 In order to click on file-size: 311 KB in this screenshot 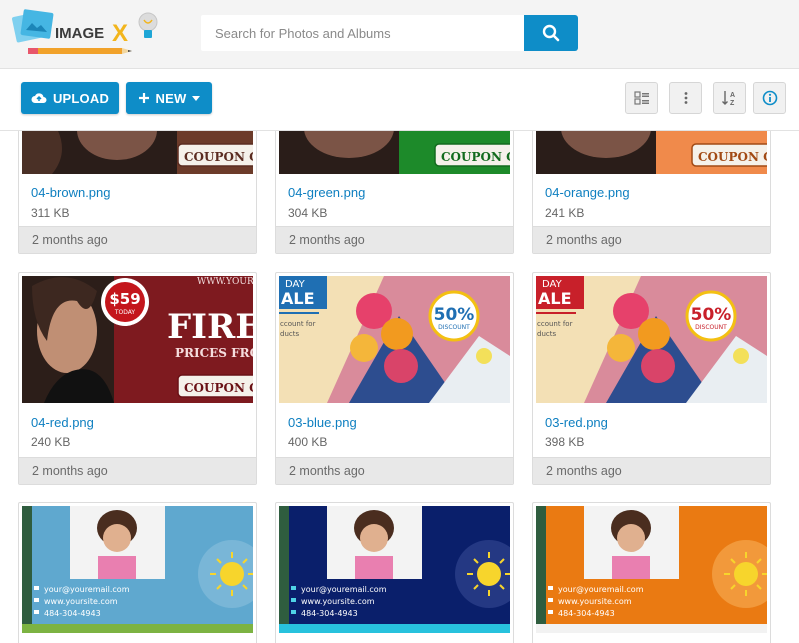, I will do `click(50, 213)`.